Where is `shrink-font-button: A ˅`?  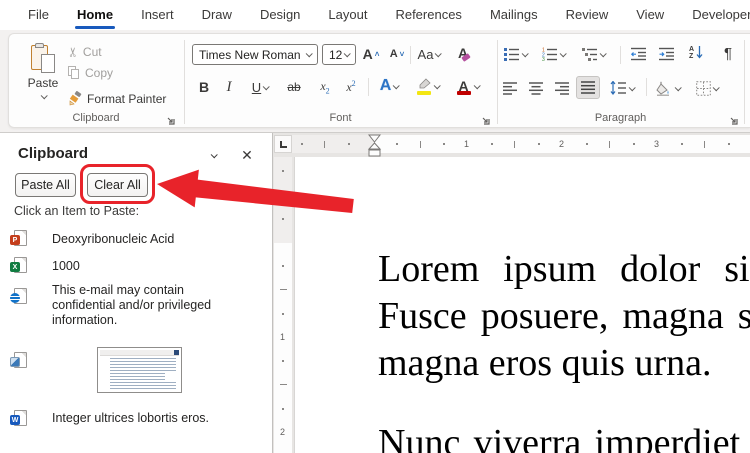 shrink-font-button: A ˅ is located at coordinates (397, 54).